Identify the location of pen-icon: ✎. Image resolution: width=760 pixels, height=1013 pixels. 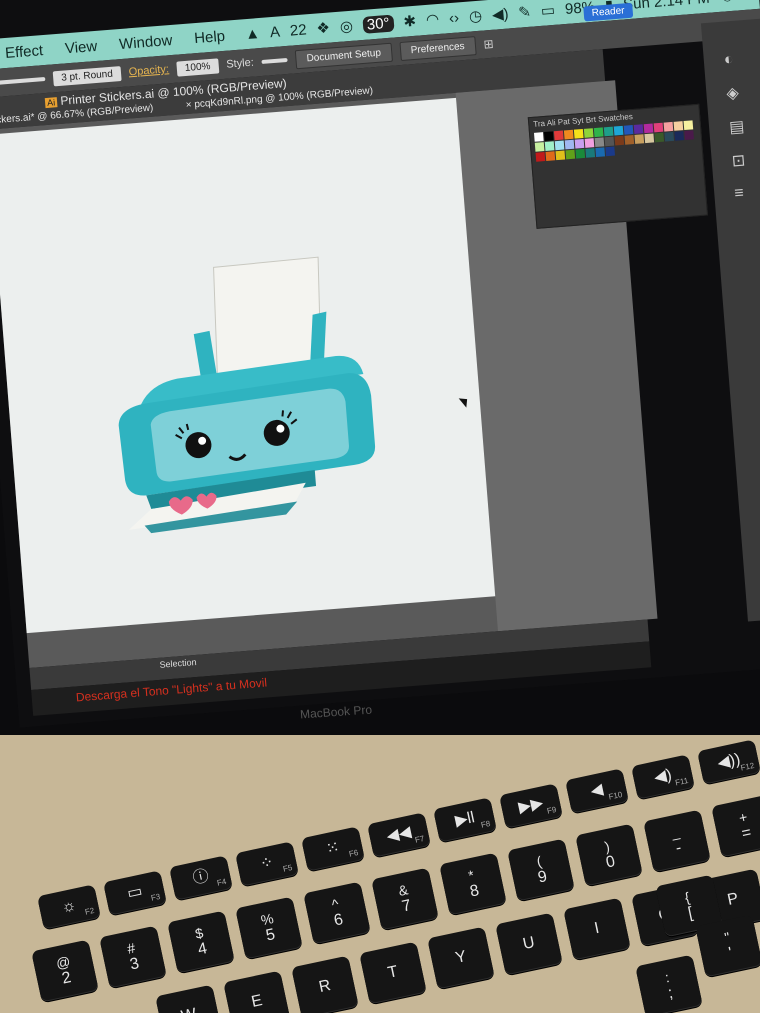
(525, 12).